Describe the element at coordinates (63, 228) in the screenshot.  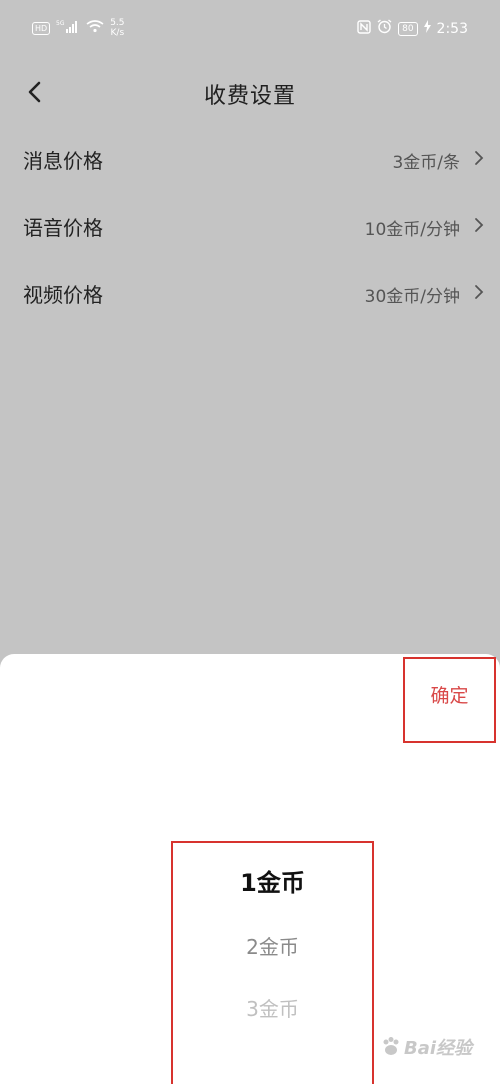
I see `row-label: 语音价格` at that location.